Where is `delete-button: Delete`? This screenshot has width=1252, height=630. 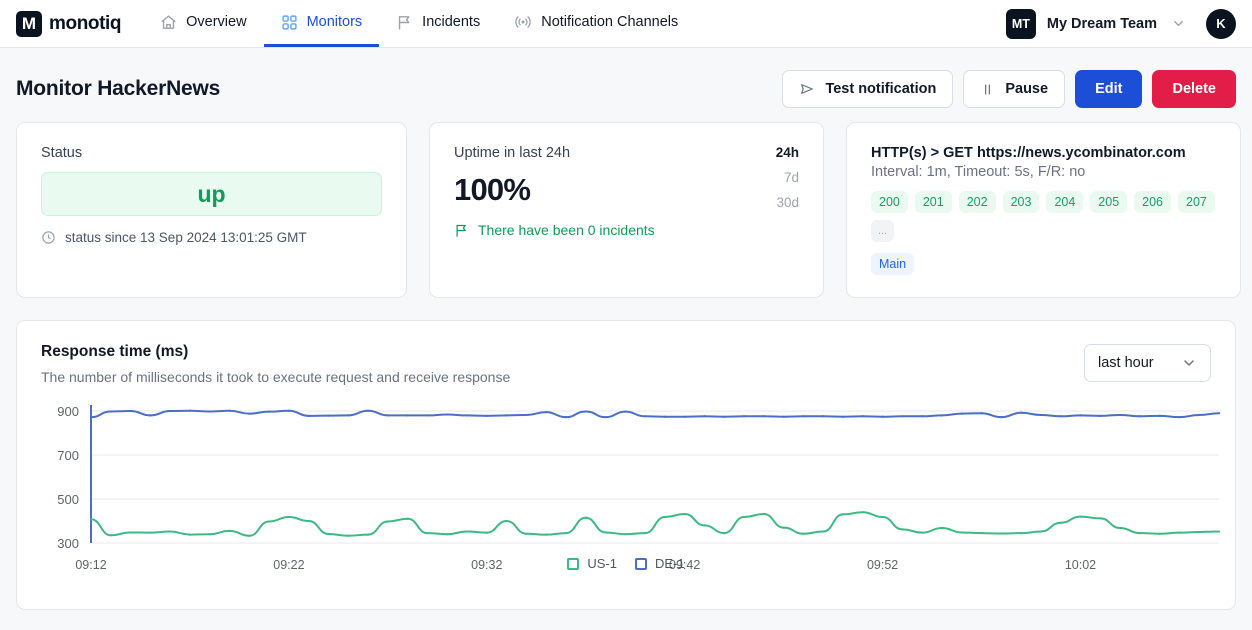
delete-button: Delete is located at coordinates (1194, 89).